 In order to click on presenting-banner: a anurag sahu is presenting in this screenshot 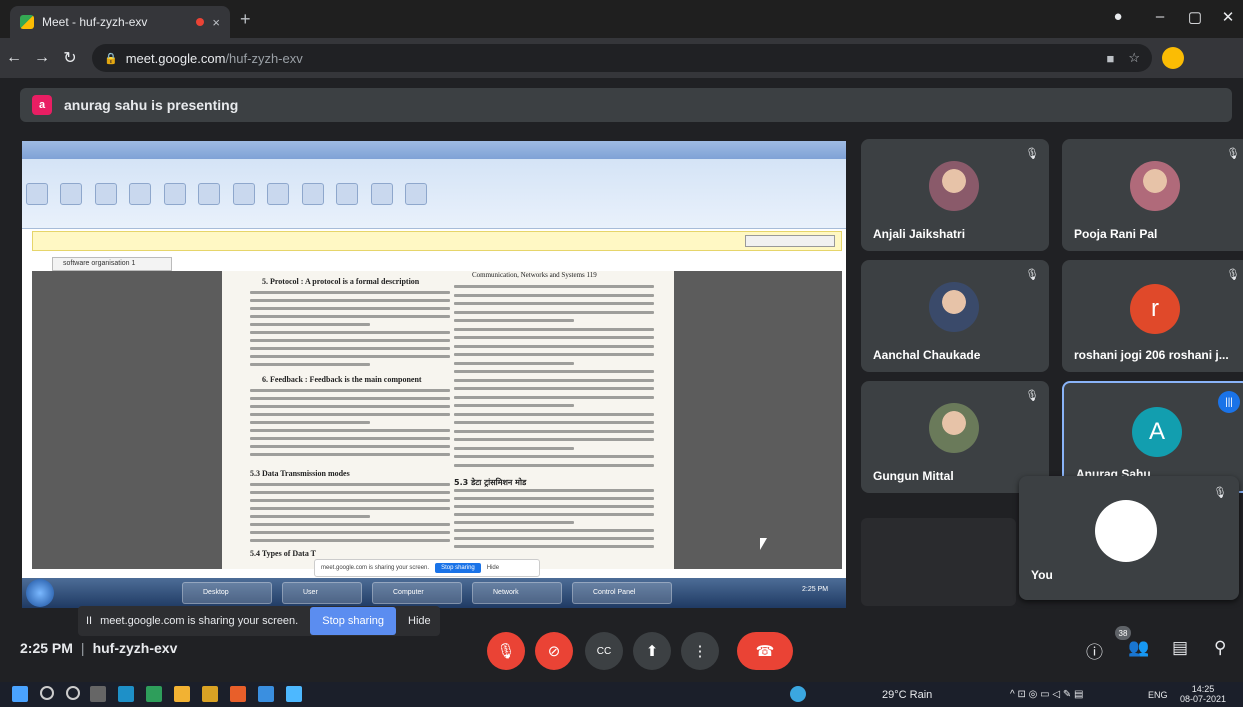, I will do `click(626, 105)`.